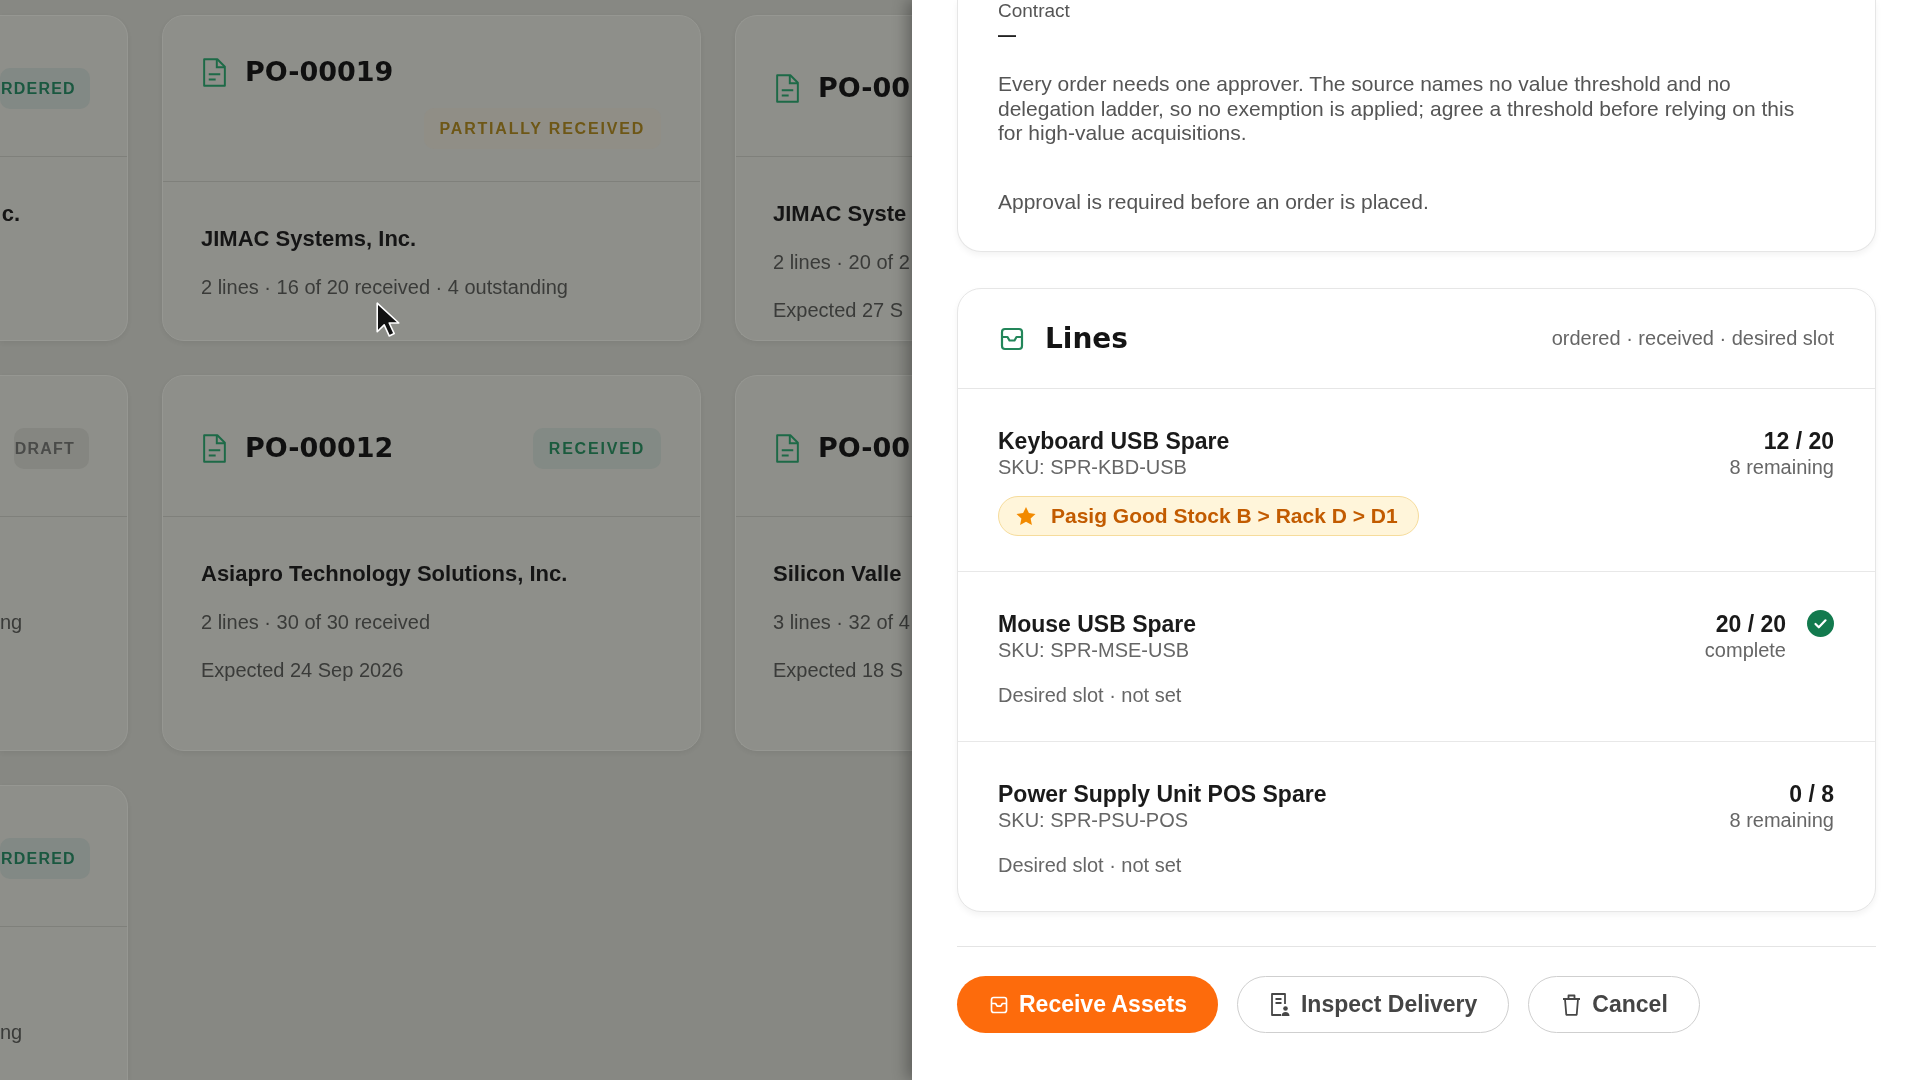 This screenshot has height=1080, width=1920. Describe the element at coordinates (1572, 1004) in the screenshot. I see `trash-icon` at that location.